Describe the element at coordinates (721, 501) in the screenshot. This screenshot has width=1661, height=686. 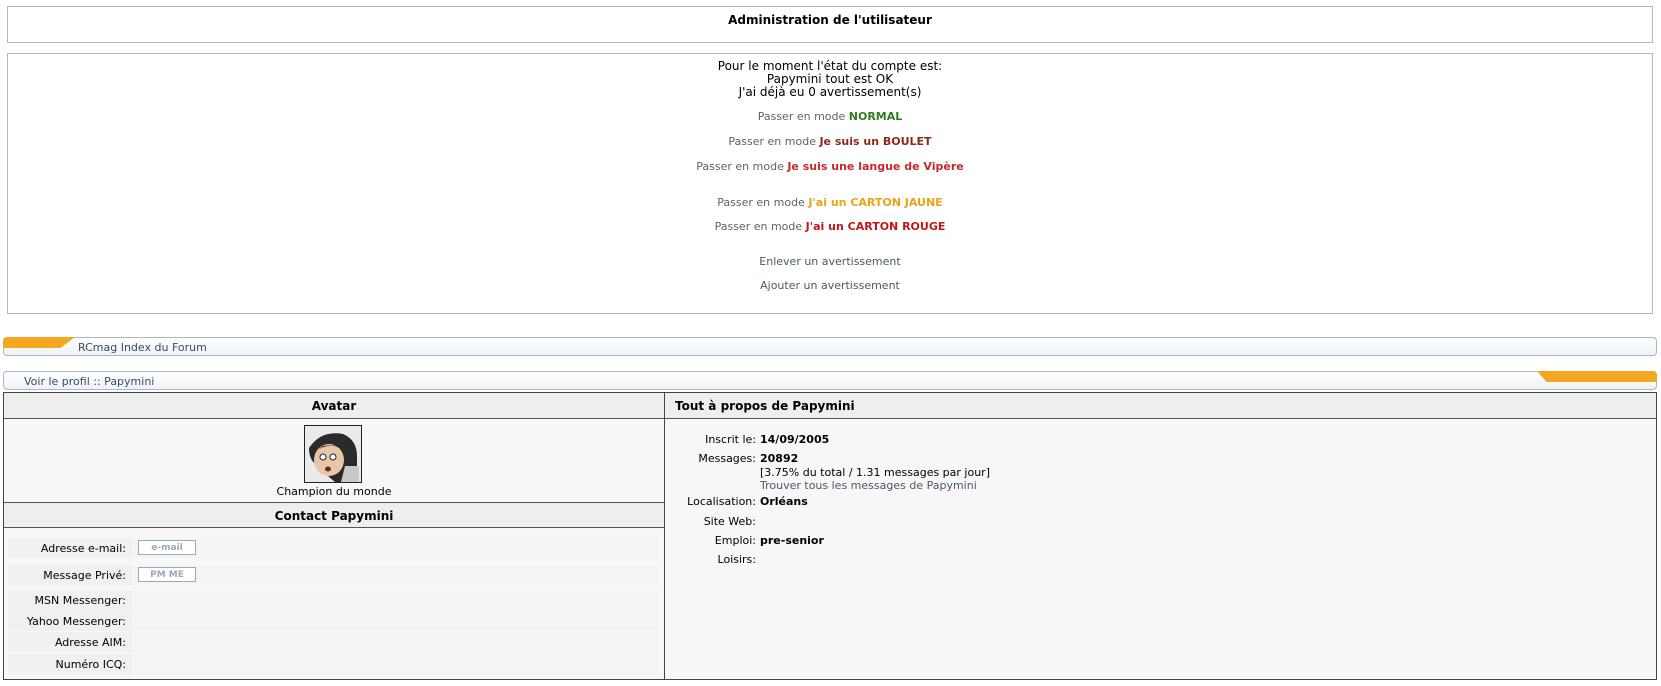
I see `location-label: Localisation:` at that location.